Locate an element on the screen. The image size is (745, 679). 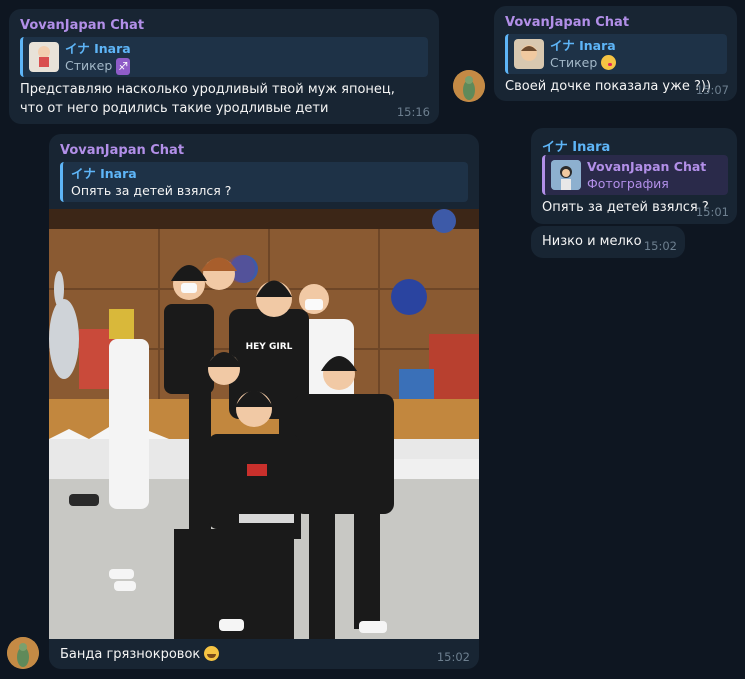
reply-text: Опять за детей взялся ? is located at coordinates (151, 190).